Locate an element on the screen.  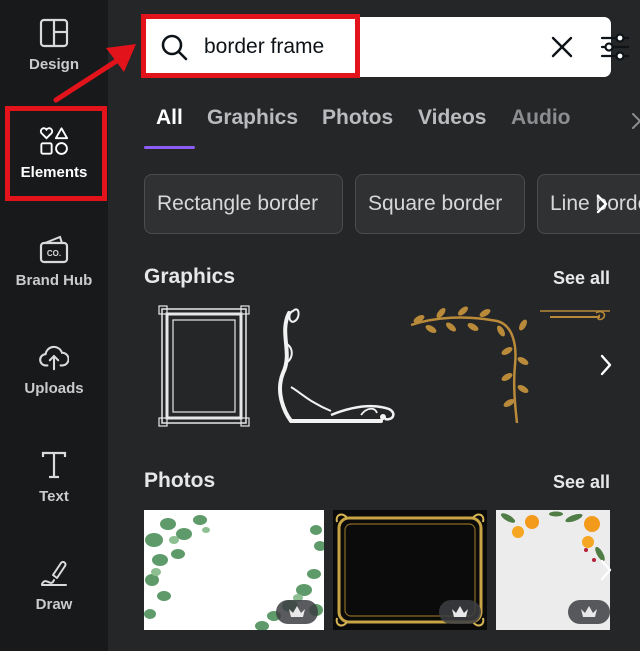
photo-thumbnail-eucalyptus is located at coordinates (234, 570).